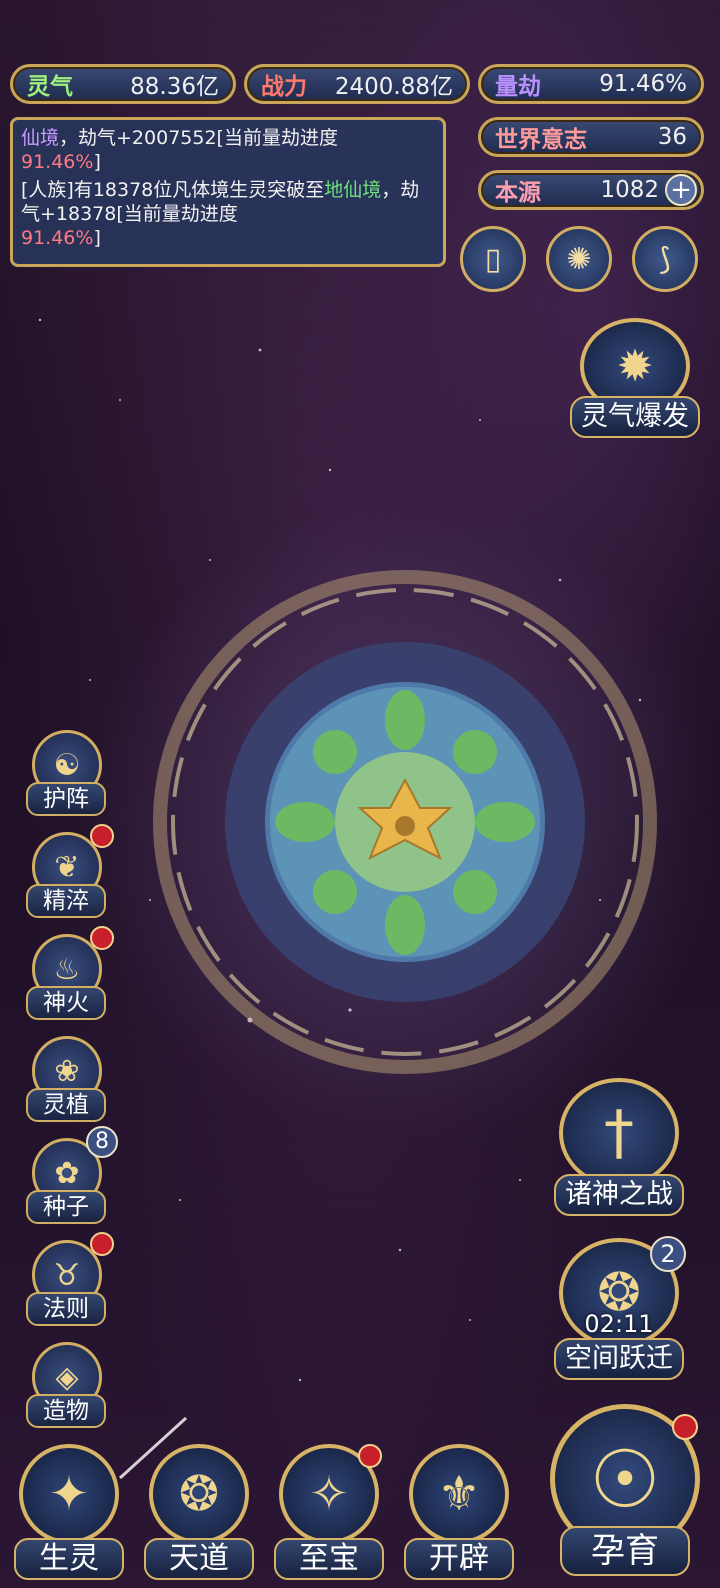  I want to click on lingzhi-label: 灵植, so click(66, 1105).